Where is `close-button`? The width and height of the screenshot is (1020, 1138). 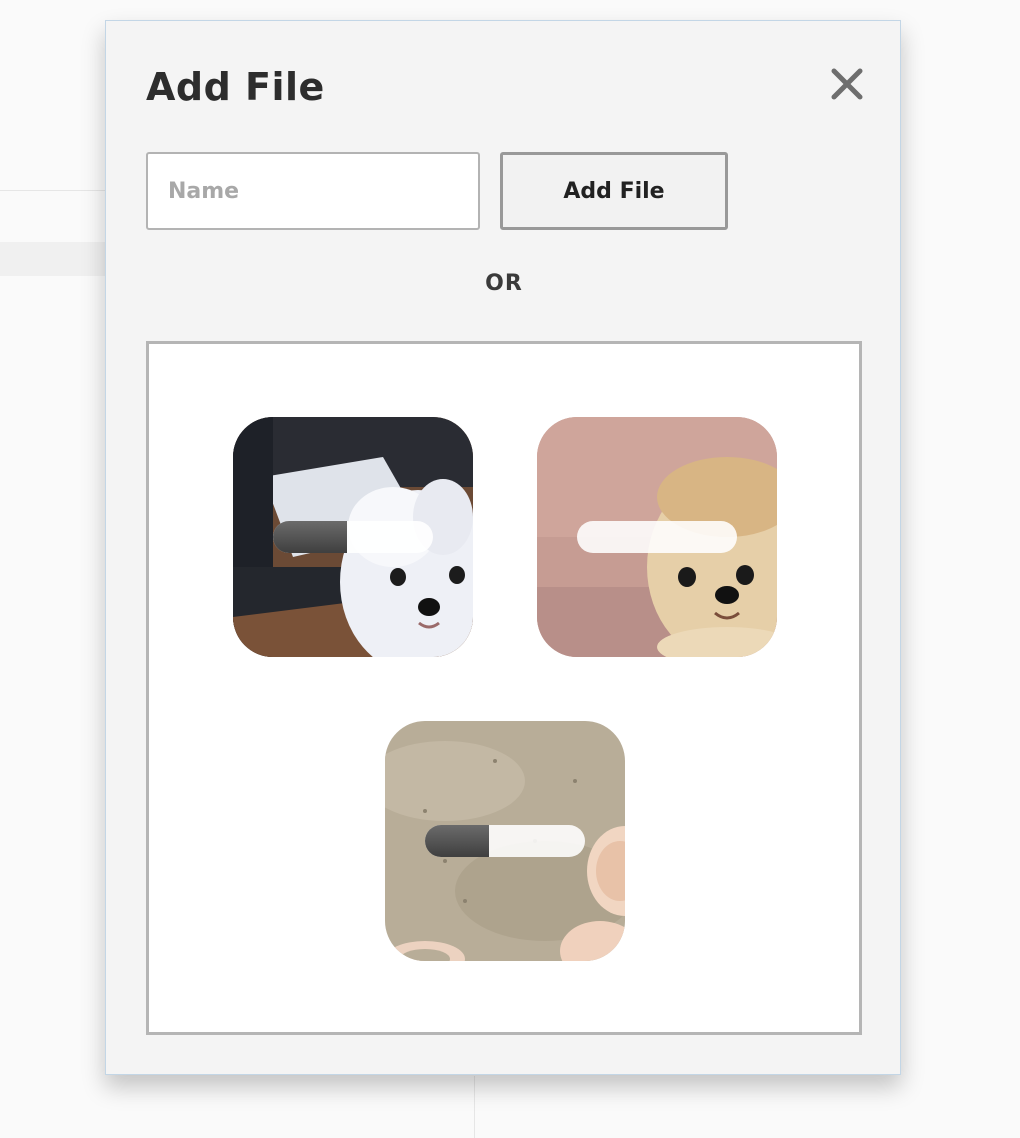
close-button is located at coordinates (847, 84).